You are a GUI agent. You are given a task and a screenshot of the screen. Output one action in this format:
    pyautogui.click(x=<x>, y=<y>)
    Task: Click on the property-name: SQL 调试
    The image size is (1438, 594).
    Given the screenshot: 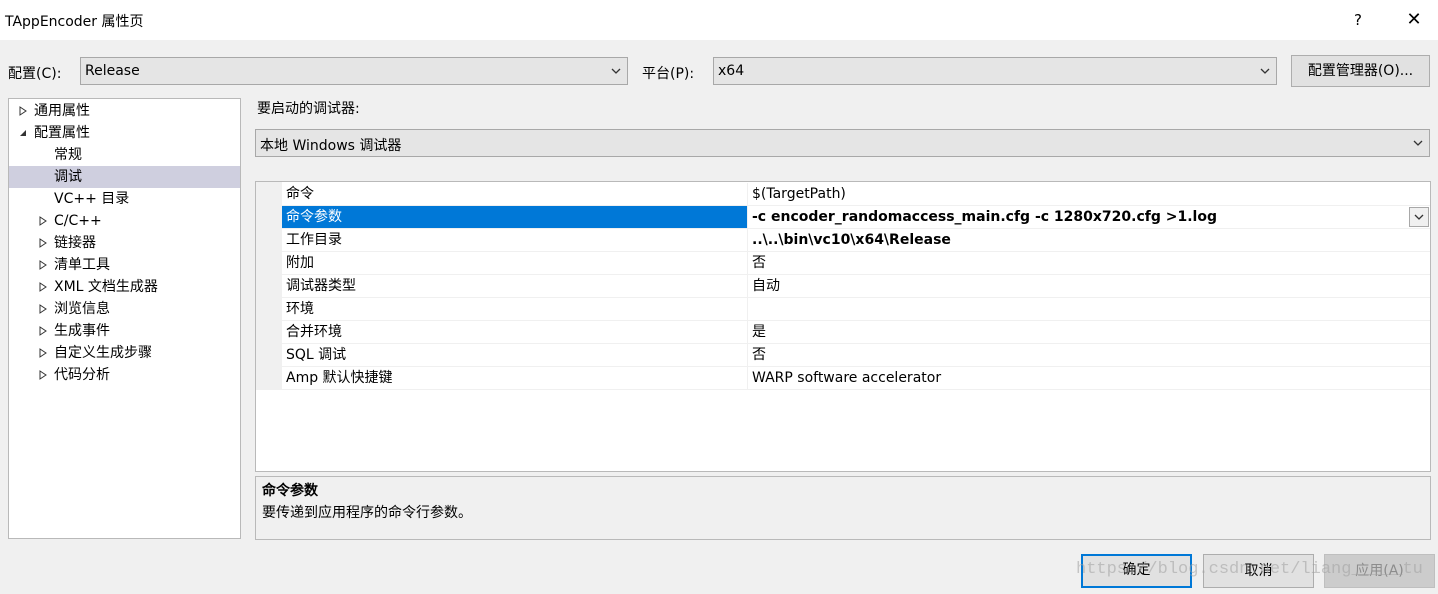 What is the action you would take?
    pyautogui.click(x=515, y=355)
    